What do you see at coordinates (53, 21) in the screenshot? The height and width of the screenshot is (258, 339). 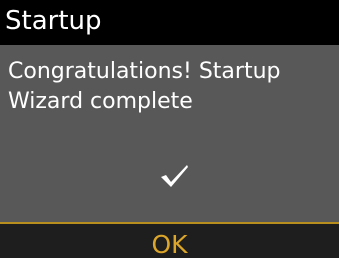 I see `page-title: Startup` at bounding box center [53, 21].